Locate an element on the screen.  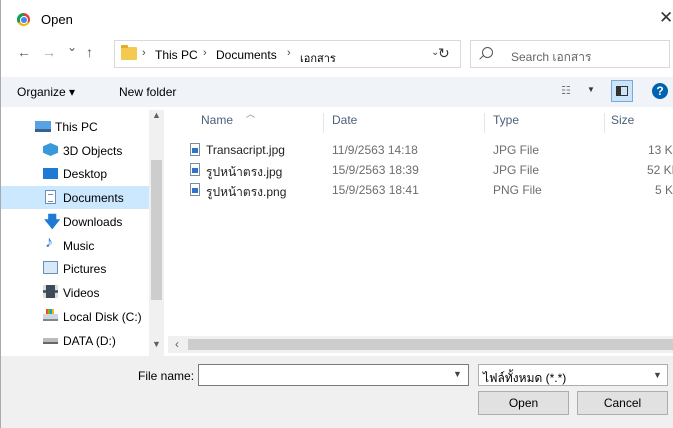
nav-item-label: Videos is located at coordinates (81, 293).